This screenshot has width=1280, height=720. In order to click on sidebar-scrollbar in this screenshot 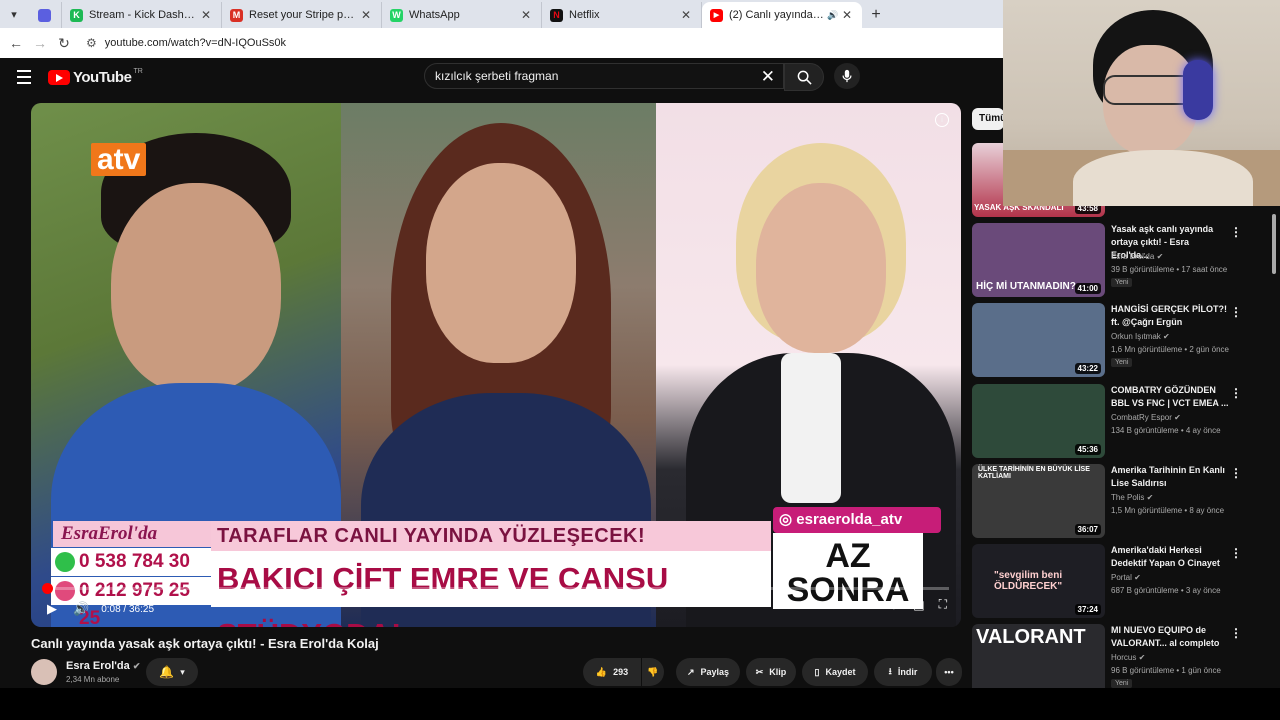, I will do `click(1274, 446)`.